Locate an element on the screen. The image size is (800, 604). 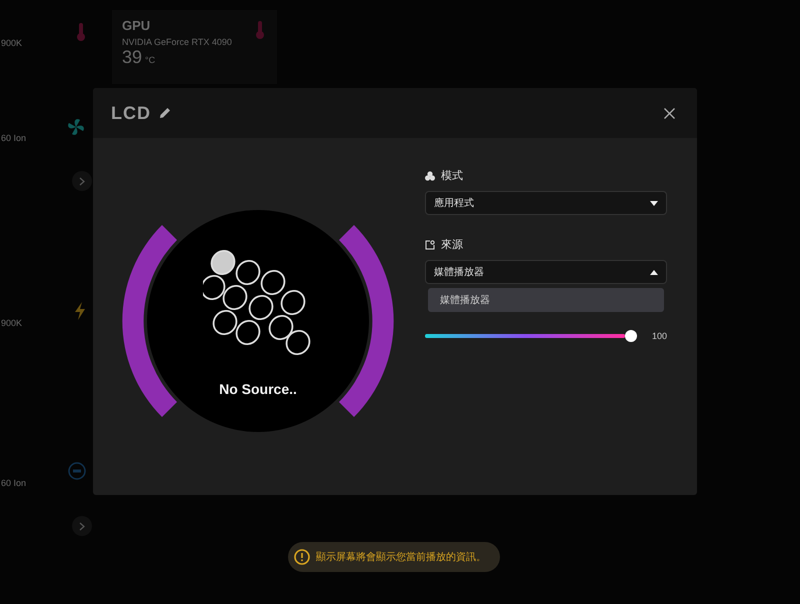
close-button is located at coordinates (669, 113).